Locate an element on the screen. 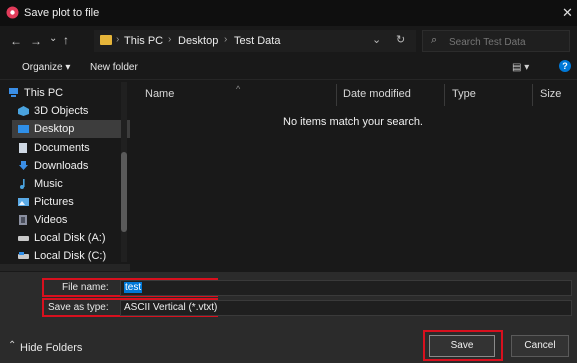 This screenshot has width=577, height=363. sidebar-item-label: Local Disk (C:) is located at coordinates (70, 256).